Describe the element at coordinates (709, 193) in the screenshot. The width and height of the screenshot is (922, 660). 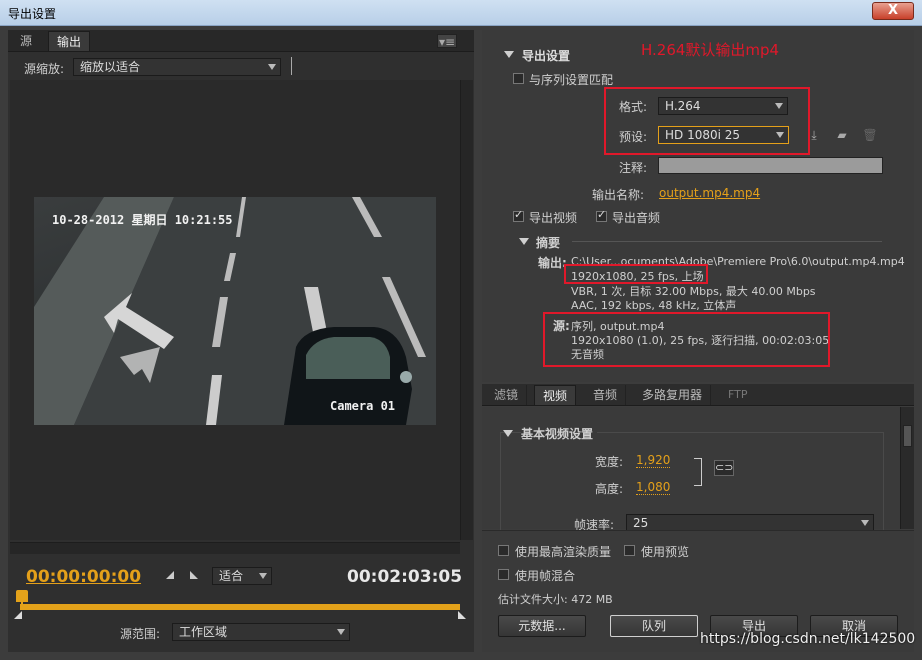
I see `output-name-link: output.mp4.mp4` at that location.